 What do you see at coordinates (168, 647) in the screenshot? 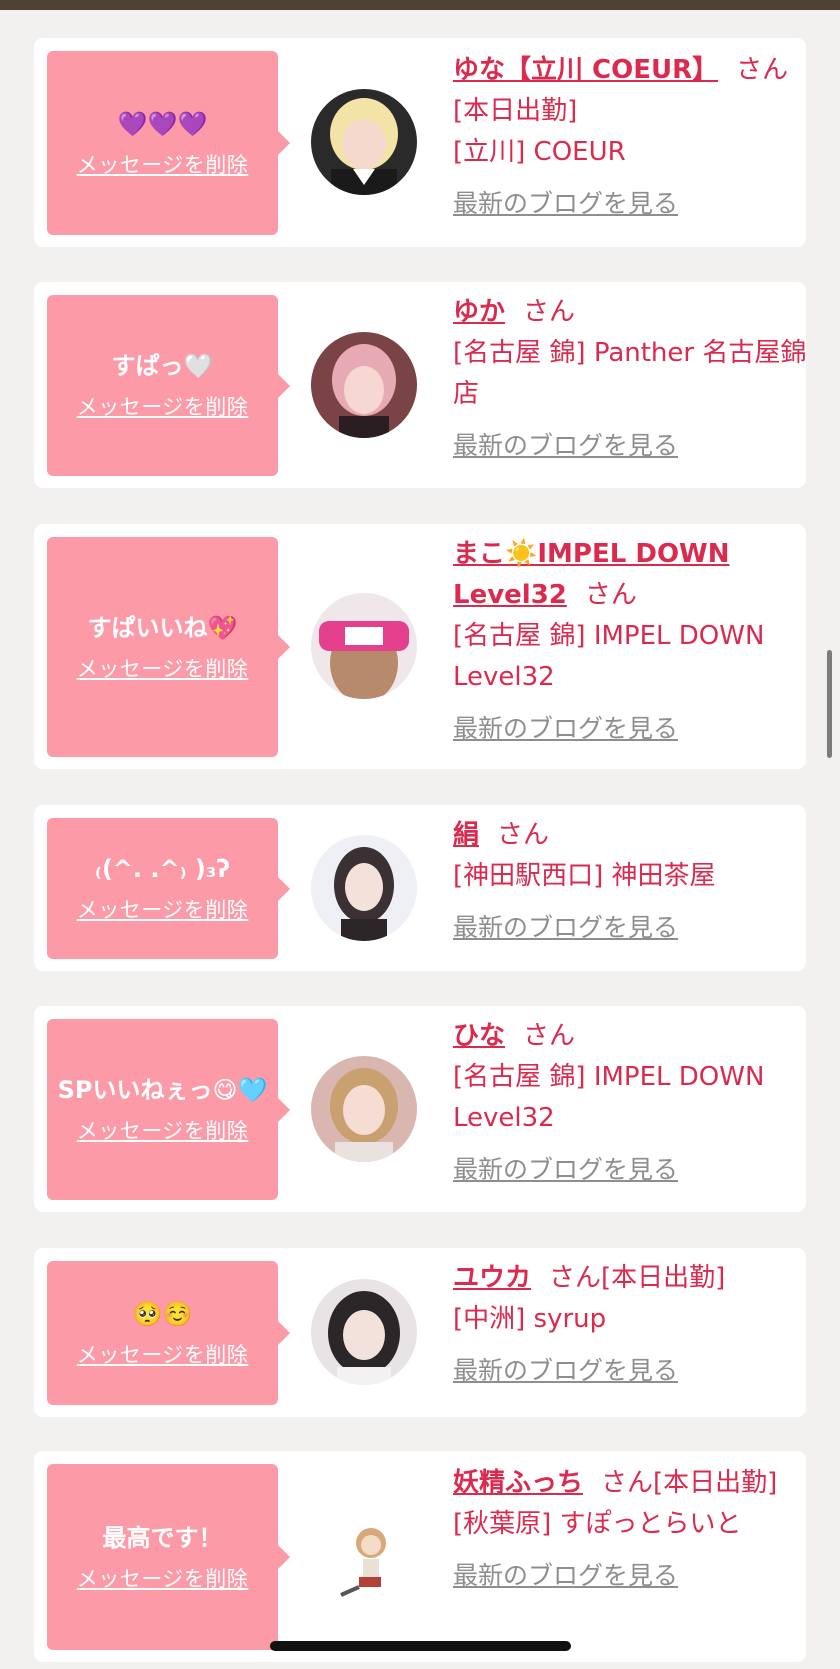
I see `message-bubble: すぱいいね💖 メッセージを削除` at bounding box center [168, 647].